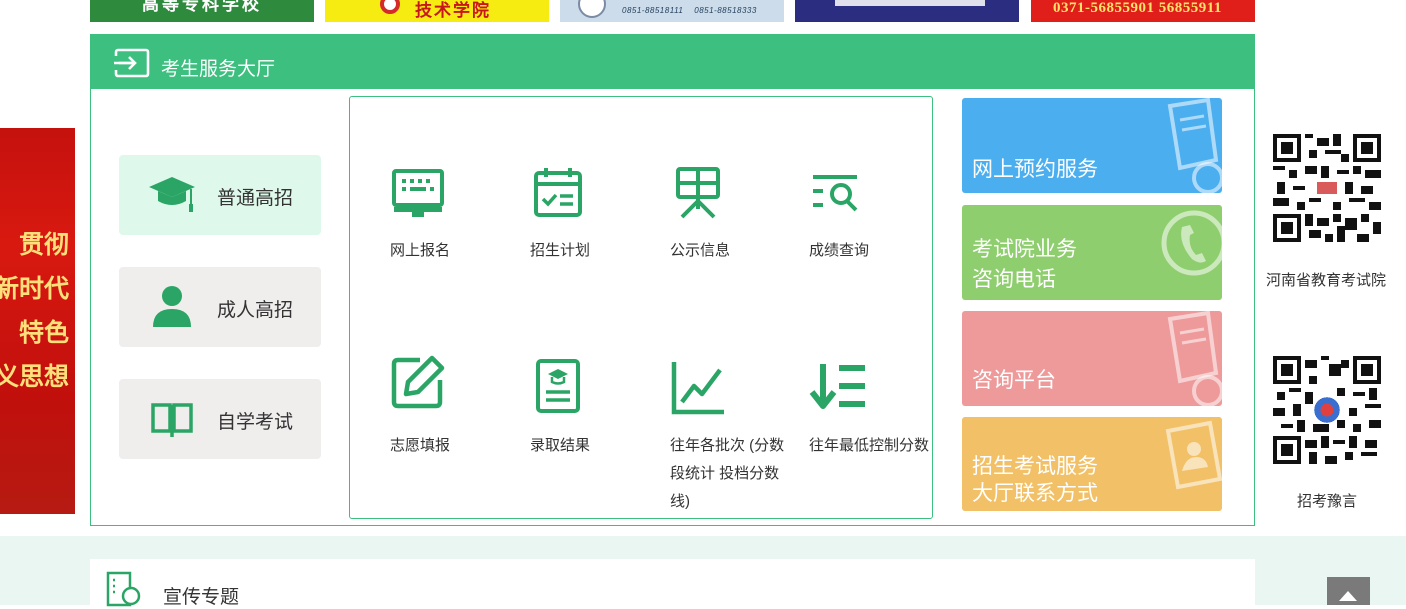  What do you see at coordinates (837, 386) in the screenshot?
I see `sort-descending-icon` at bounding box center [837, 386].